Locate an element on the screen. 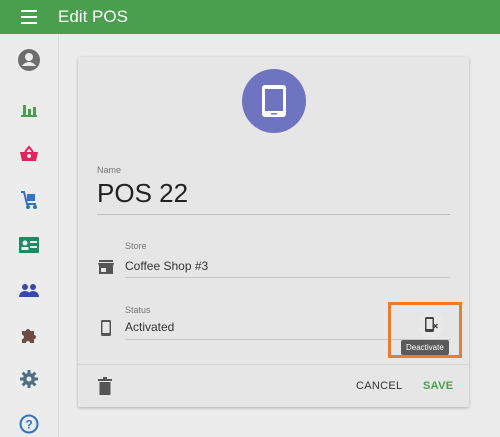 Image resolution: width=500 pixels, height=437 pixels. help-icon: ? is located at coordinates (29, 424).